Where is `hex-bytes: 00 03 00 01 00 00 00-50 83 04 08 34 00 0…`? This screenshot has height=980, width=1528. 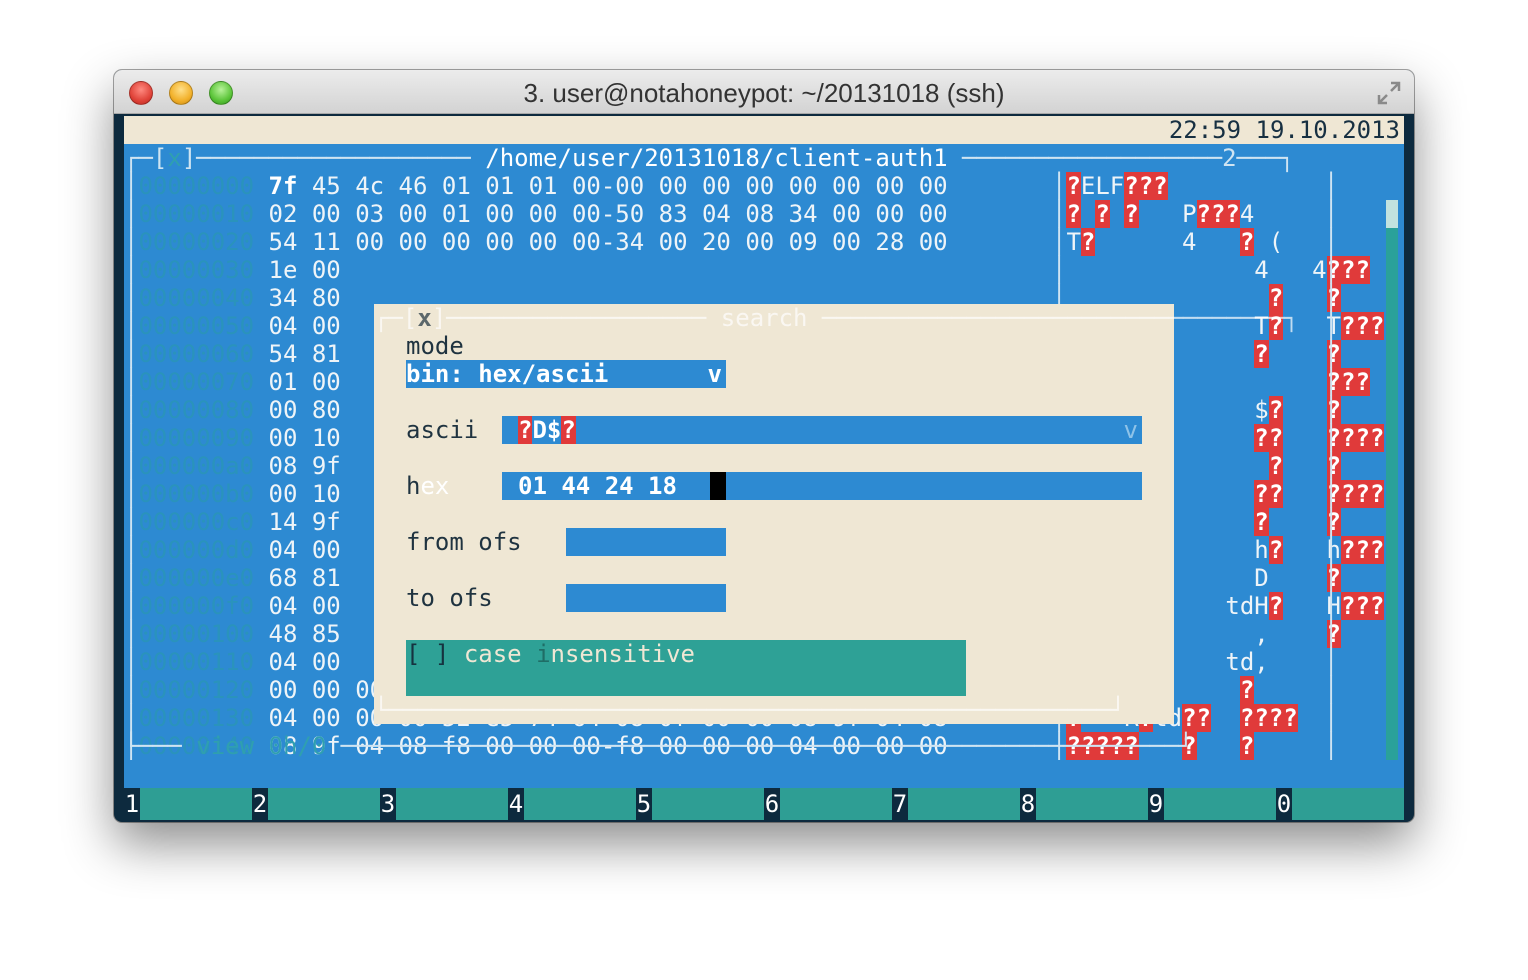 hex-bytes: 00 03 00 01 00 00 00-50 83 04 08 34 00 0… is located at coordinates (629, 214).